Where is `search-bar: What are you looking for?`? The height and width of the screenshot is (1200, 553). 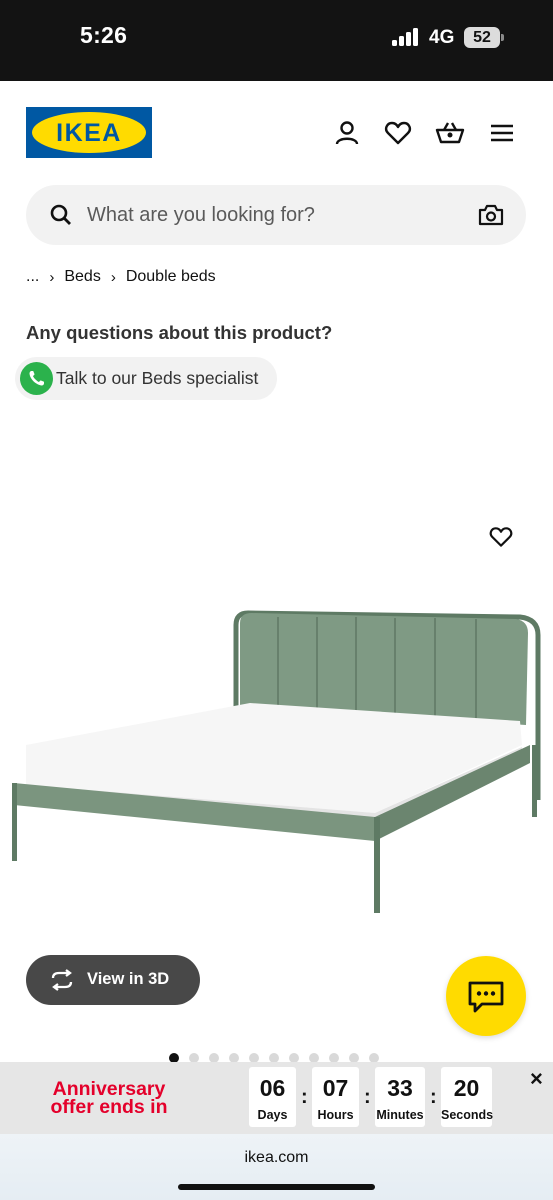
search-bar: What are you looking for? is located at coordinates (276, 215).